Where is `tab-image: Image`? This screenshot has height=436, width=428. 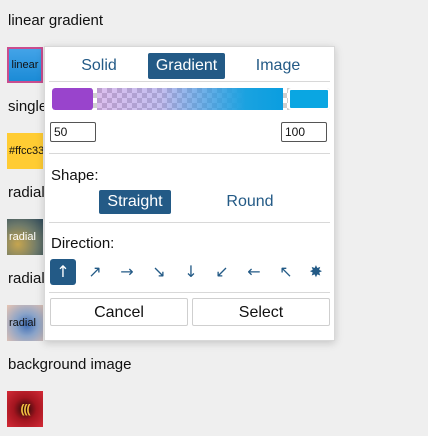
tab-image: Image is located at coordinates (278, 66).